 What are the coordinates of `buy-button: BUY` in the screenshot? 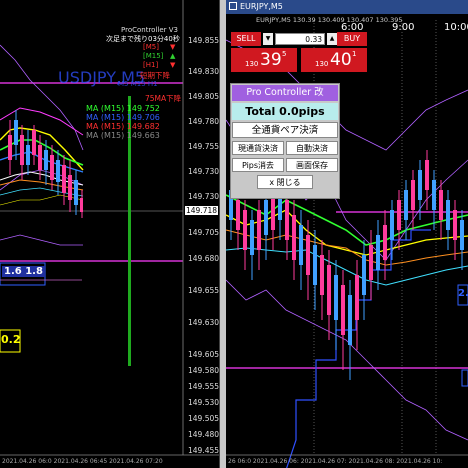 It's located at (352, 39).